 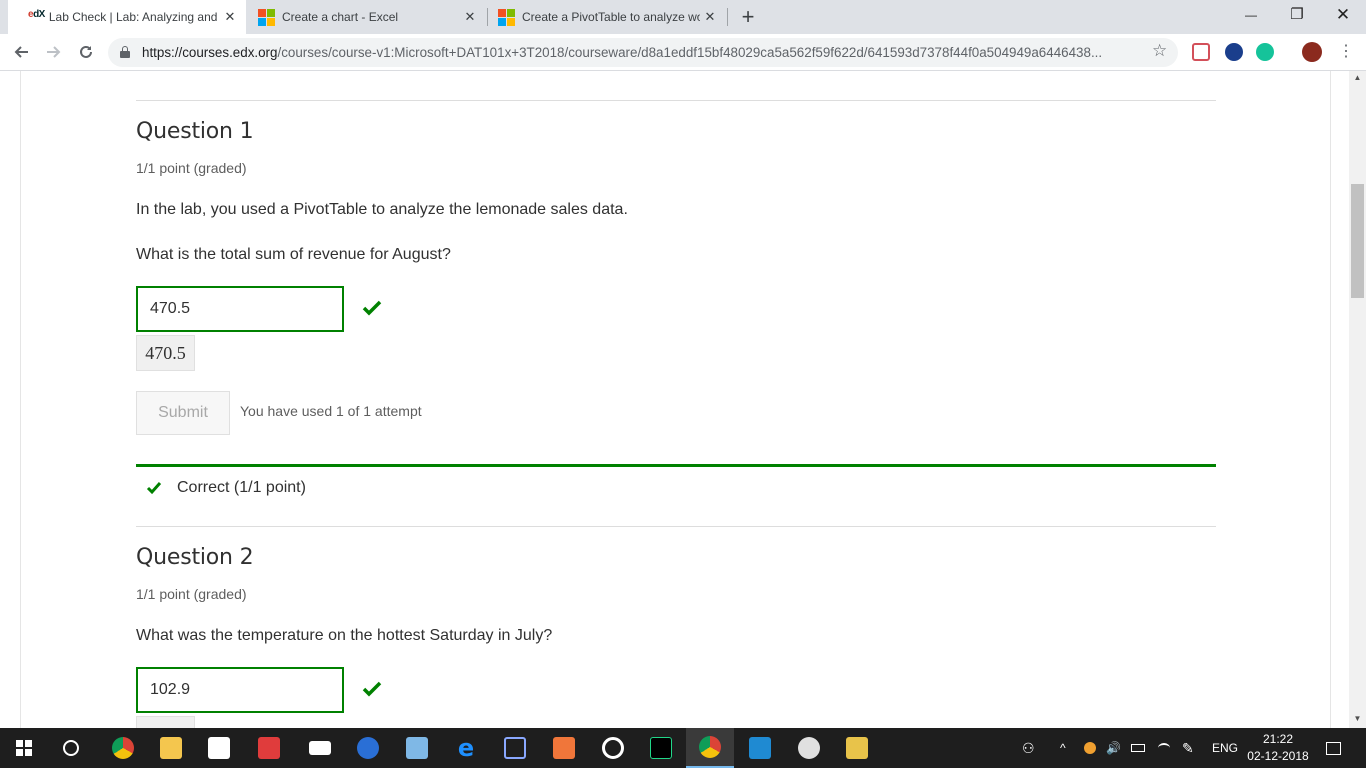 I want to click on wifi-icon, so click(x=1164, y=748).